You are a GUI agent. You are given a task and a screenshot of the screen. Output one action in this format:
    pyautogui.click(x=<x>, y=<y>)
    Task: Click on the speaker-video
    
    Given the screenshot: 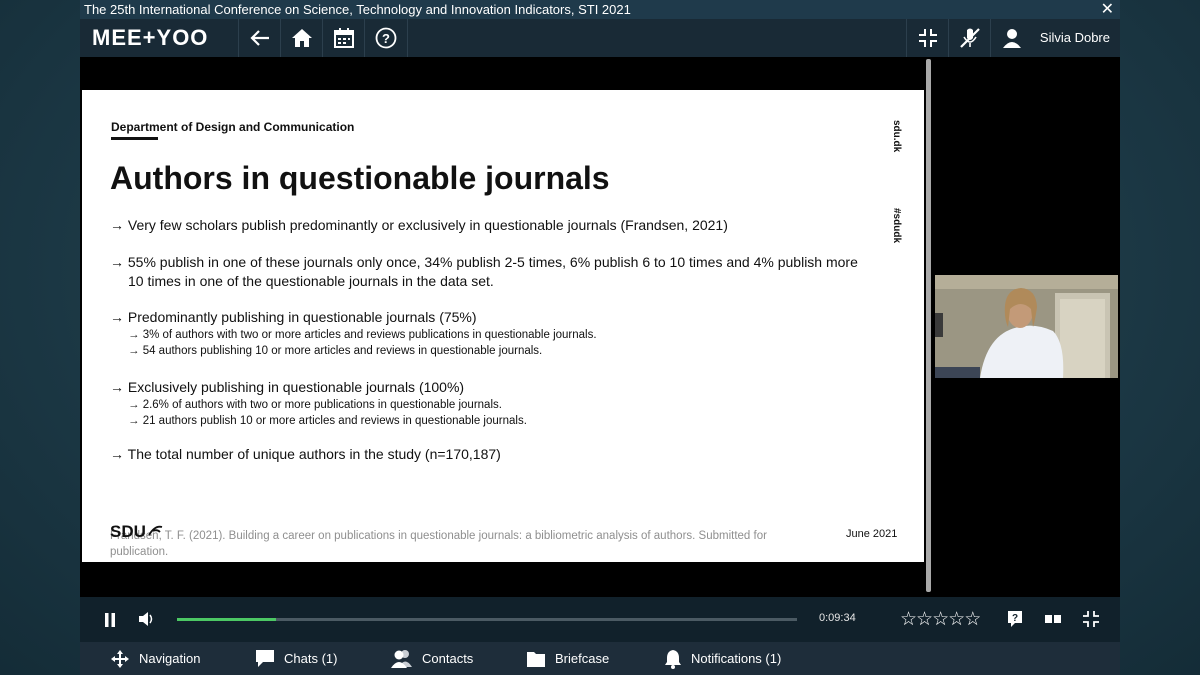 What is the action you would take?
    pyautogui.click(x=1026, y=326)
    